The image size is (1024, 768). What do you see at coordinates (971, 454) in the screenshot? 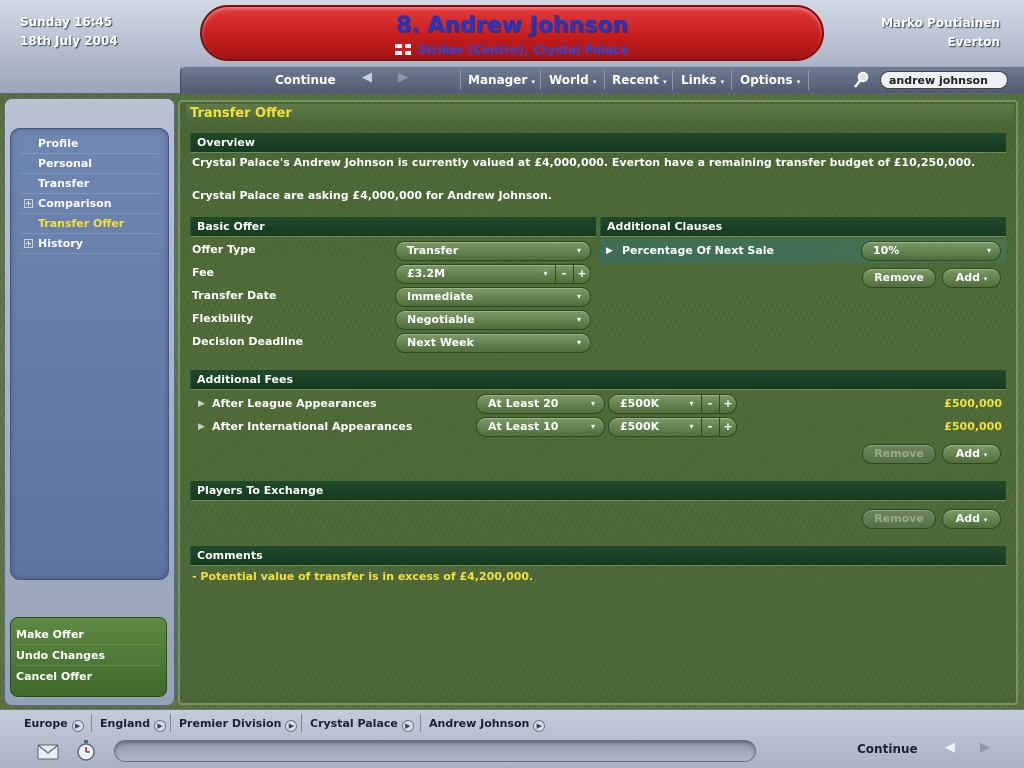
I see `fees-add-button: Add ▾` at bounding box center [971, 454].